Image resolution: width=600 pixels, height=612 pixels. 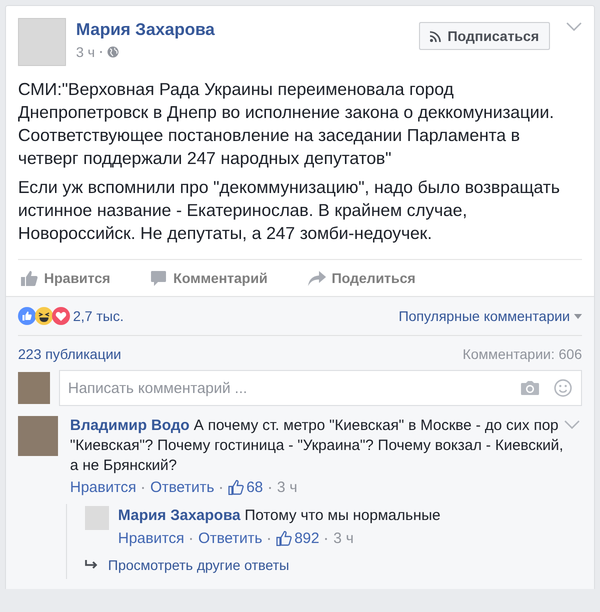 What do you see at coordinates (85, 52) in the screenshot?
I see `post-time: 3 ч` at bounding box center [85, 52].